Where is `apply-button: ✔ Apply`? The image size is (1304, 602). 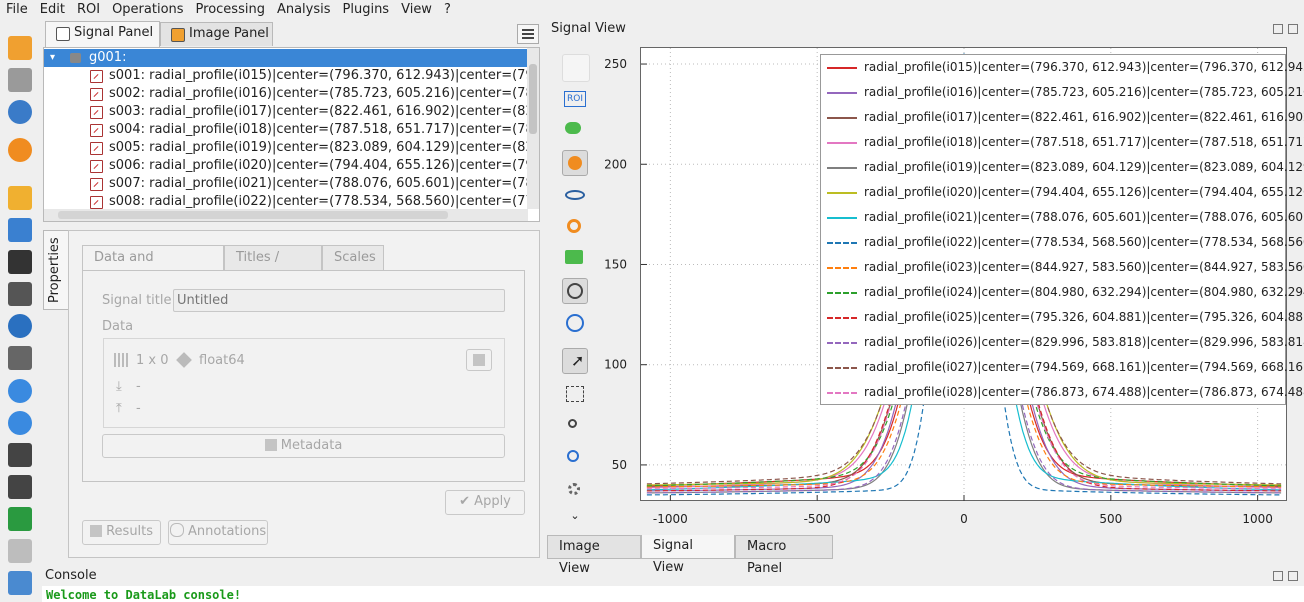 apply-button: ✔ Apply is located at coordinates (485, 502).